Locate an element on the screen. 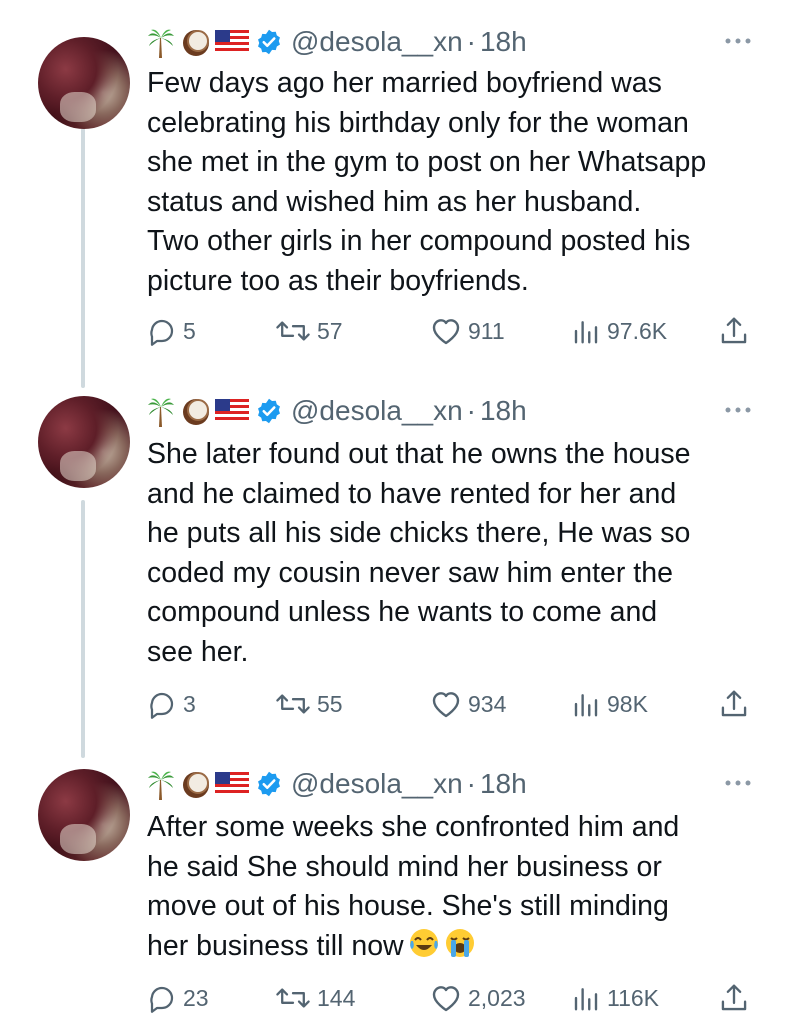 The height and width of the screenshot is (1024, 798). like-count: 2,023 is located at coordinates (497, 997).